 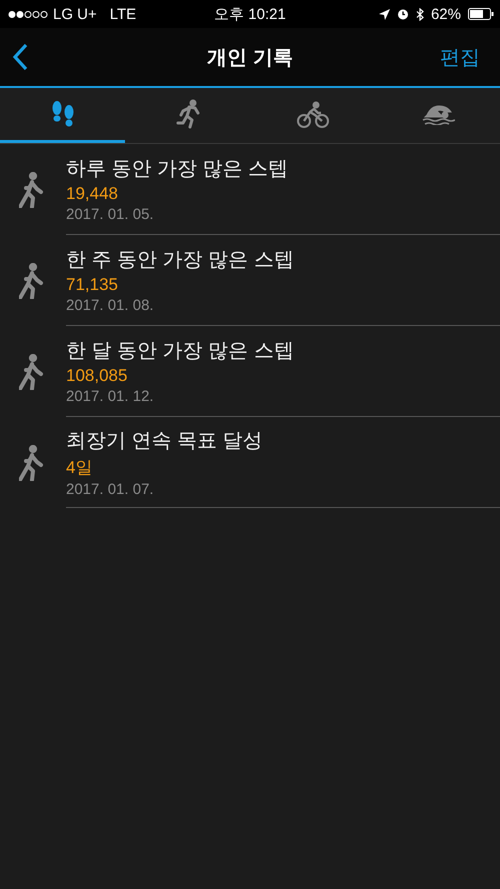 I want to click on screen-title: 개인 기록, so click(x=250, y=58).